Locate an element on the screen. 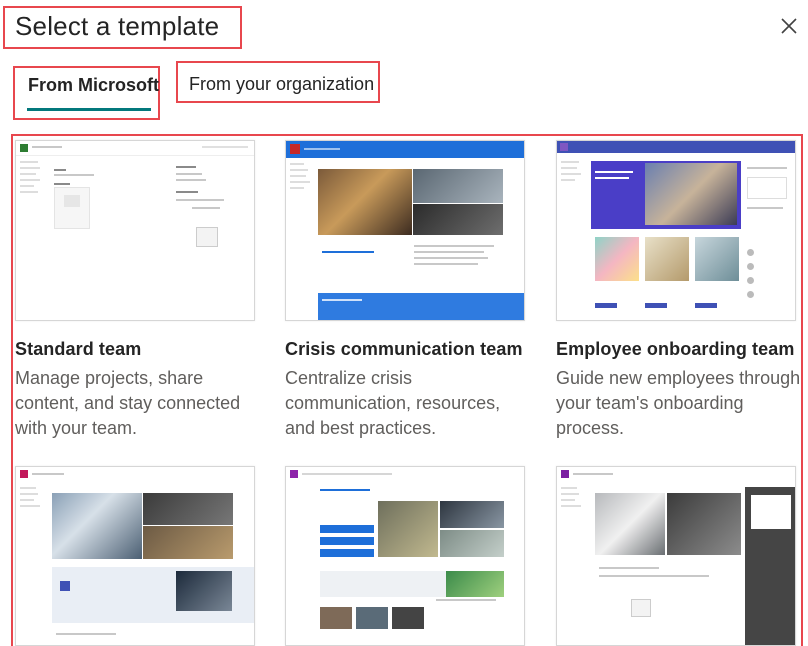 The height and width of the screenshot is (646, 808). template-title: Standard team is located at coordinates (78, 349).